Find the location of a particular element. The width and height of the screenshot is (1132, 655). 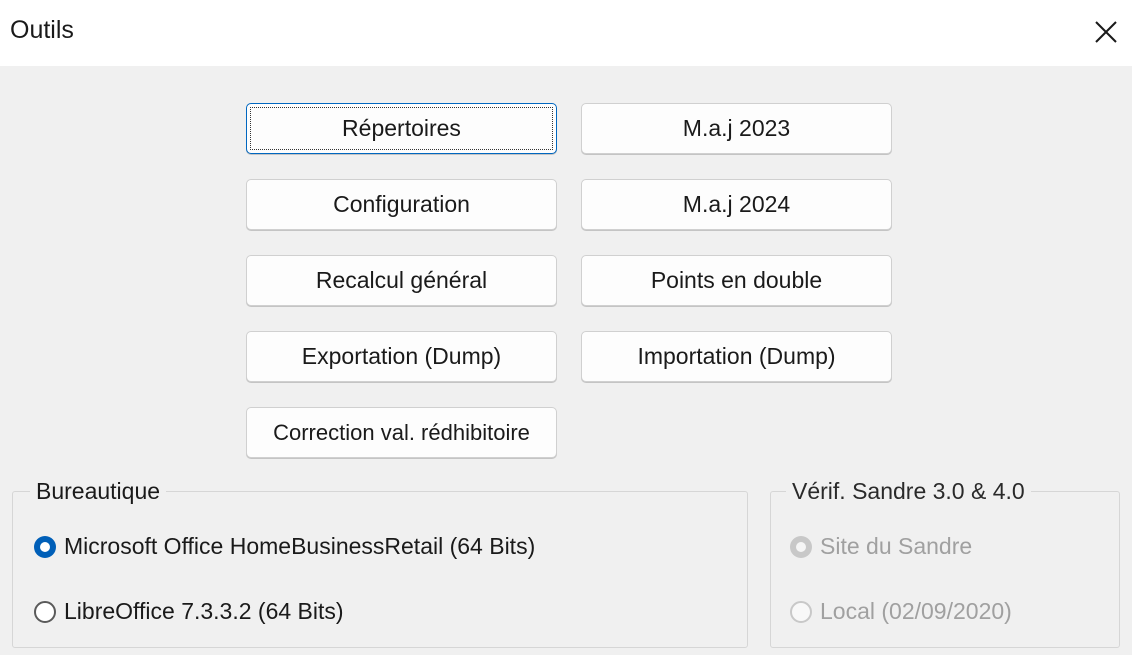

bureautique-legend: Bureautique is located at coordinates (98, 491).